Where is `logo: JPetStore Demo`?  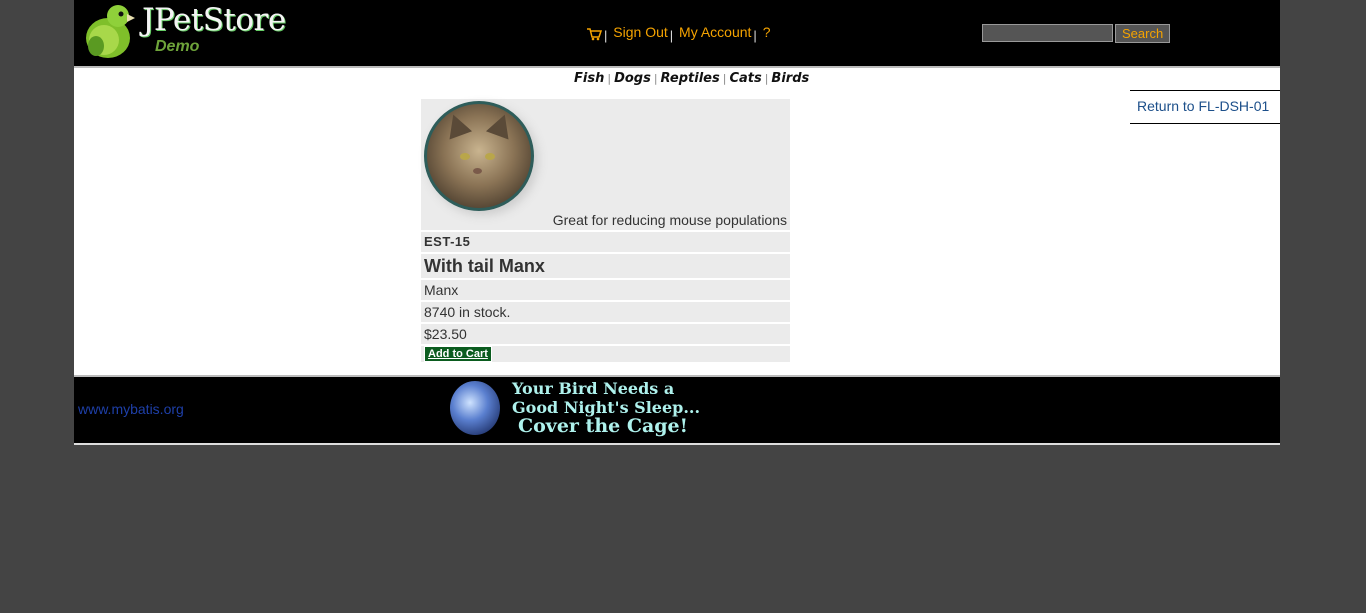 logo: JPetStore Demo is located at coordinates (187, 31).